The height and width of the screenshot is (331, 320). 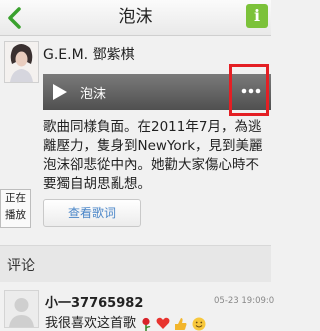 What do you see at coordinates (146, 324) in the screenshot?
I see `rose-icon` at bounding box center [146, 324].